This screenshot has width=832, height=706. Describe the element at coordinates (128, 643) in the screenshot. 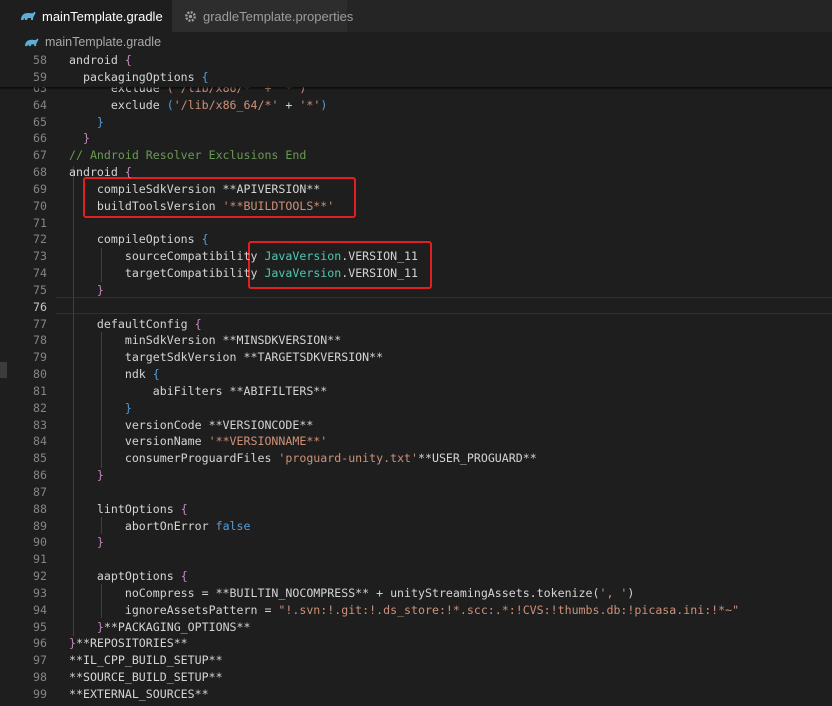

I see `code-line: }**REPOSITORIES**` at that location.